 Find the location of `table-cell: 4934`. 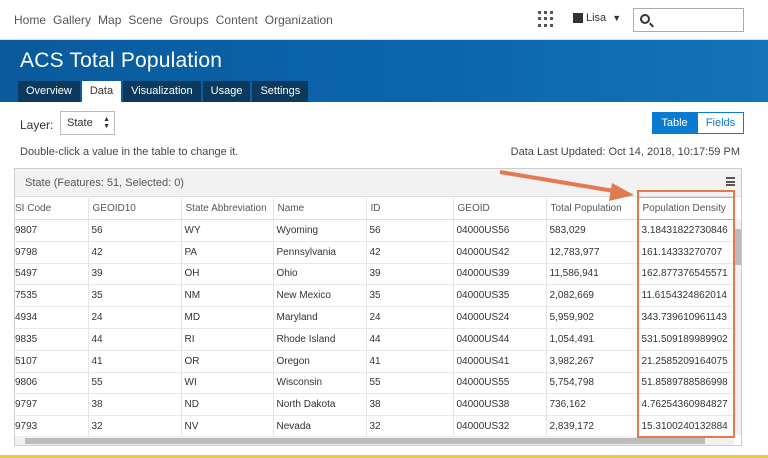

table-cell: 4934 is located at coordinates (52, 317).